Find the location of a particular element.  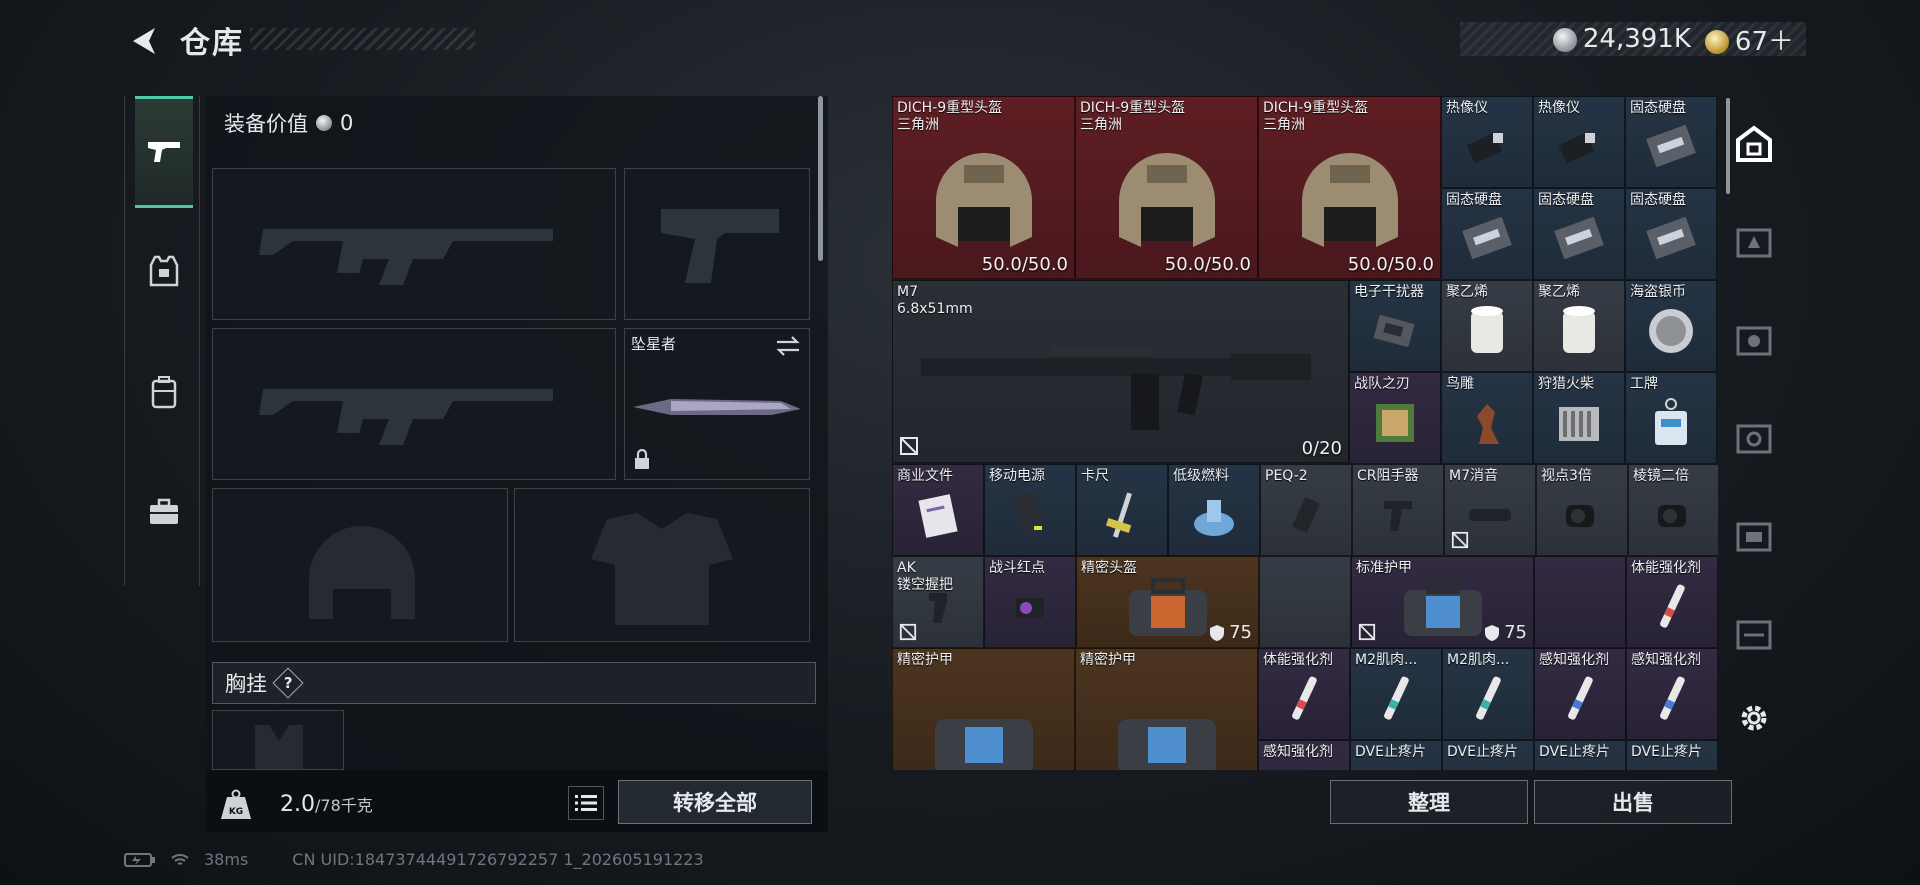

helmet-slot is located at coordinates (360, 565).